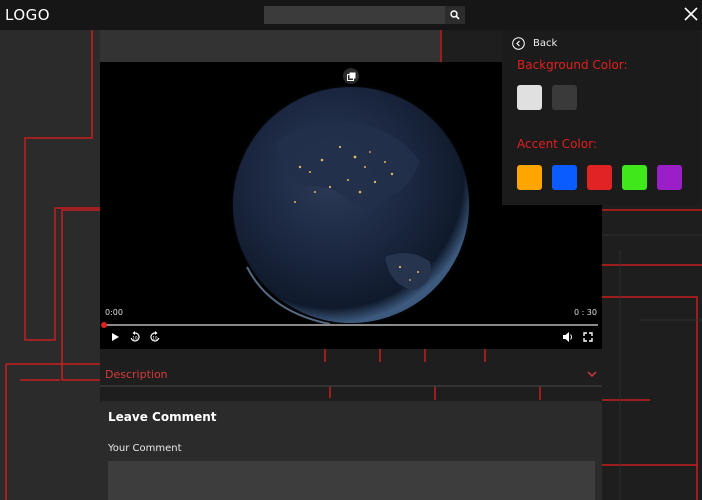 This screenshot has height=500, width=702. Describe the element at coordinates (145, 448) in the screenshot. I see `comment-field-label: Your Comment` at that location.